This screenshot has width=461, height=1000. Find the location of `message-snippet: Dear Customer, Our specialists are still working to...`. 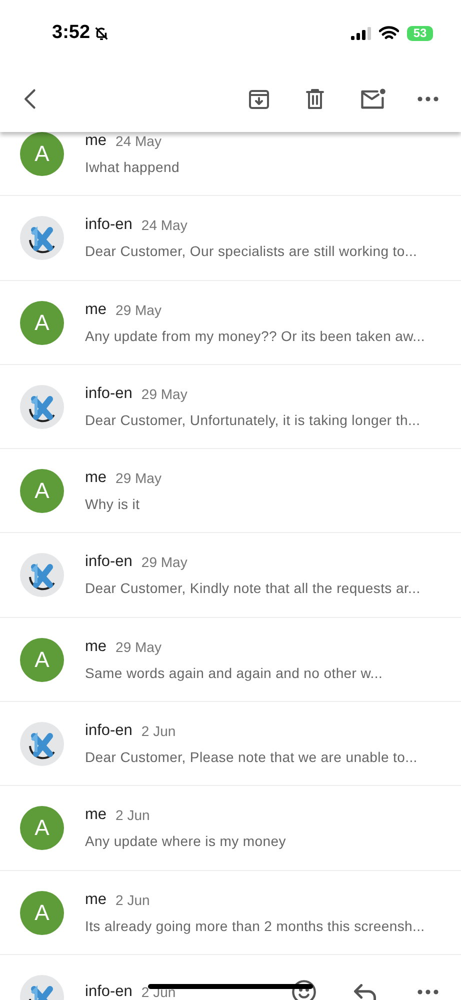

message-snippet: Dear Customer, Our specialists are still working to... is located at coordinates (251, 251).